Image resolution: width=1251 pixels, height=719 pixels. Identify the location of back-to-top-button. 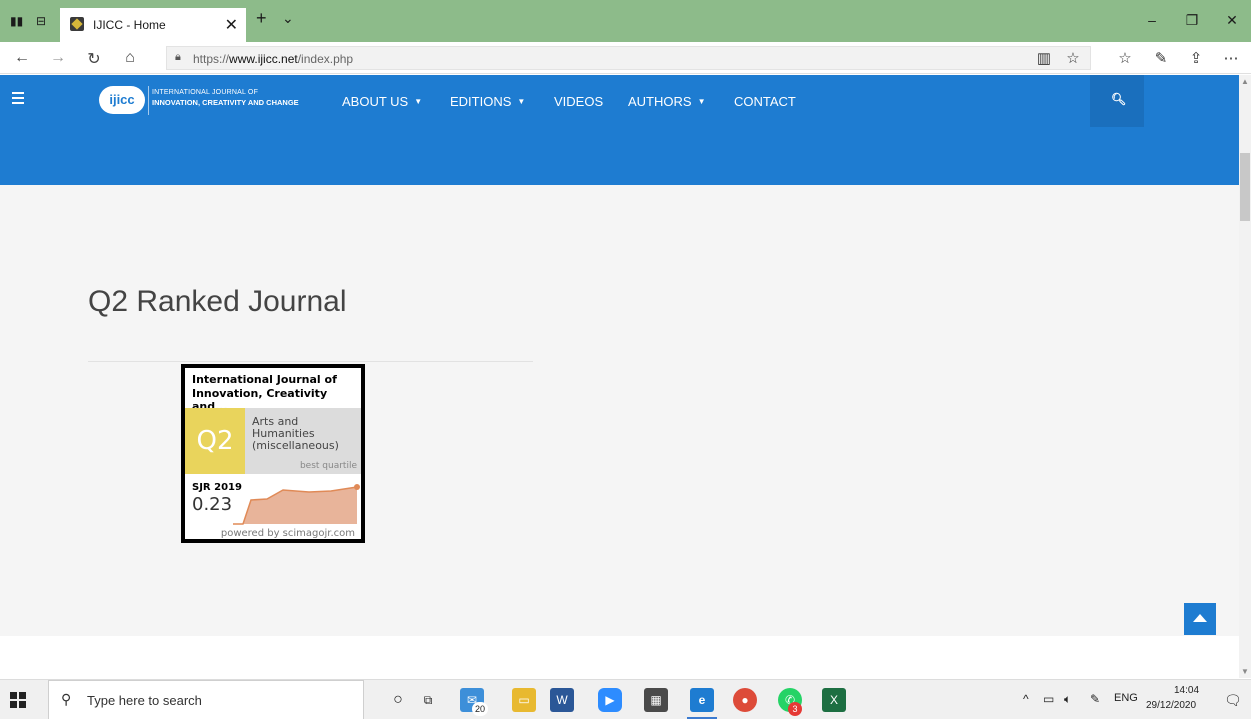
(1200, 619).